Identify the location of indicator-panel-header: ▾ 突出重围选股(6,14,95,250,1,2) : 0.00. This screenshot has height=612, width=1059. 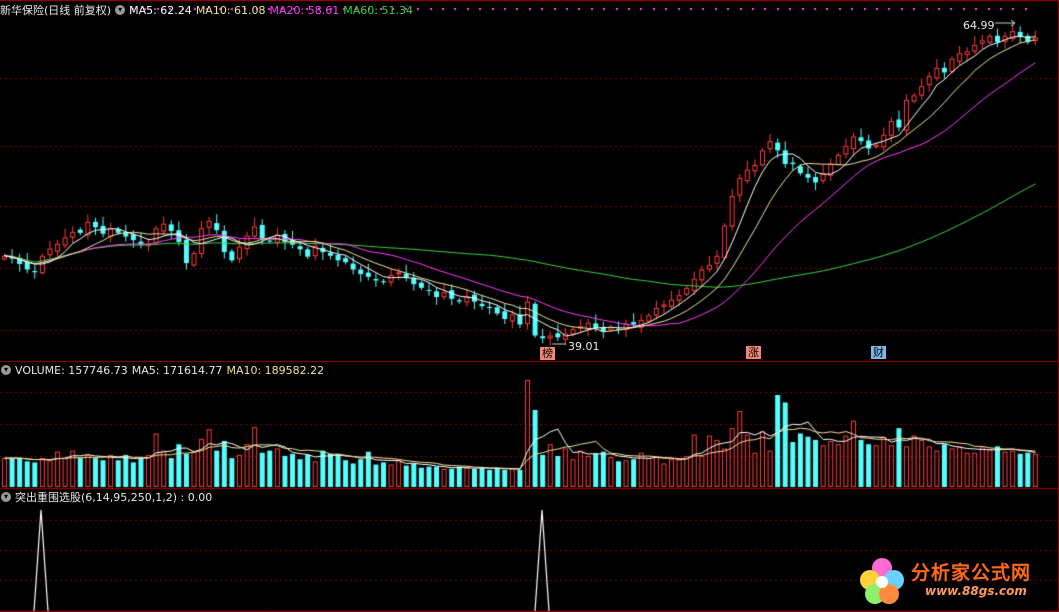
(106, 497).